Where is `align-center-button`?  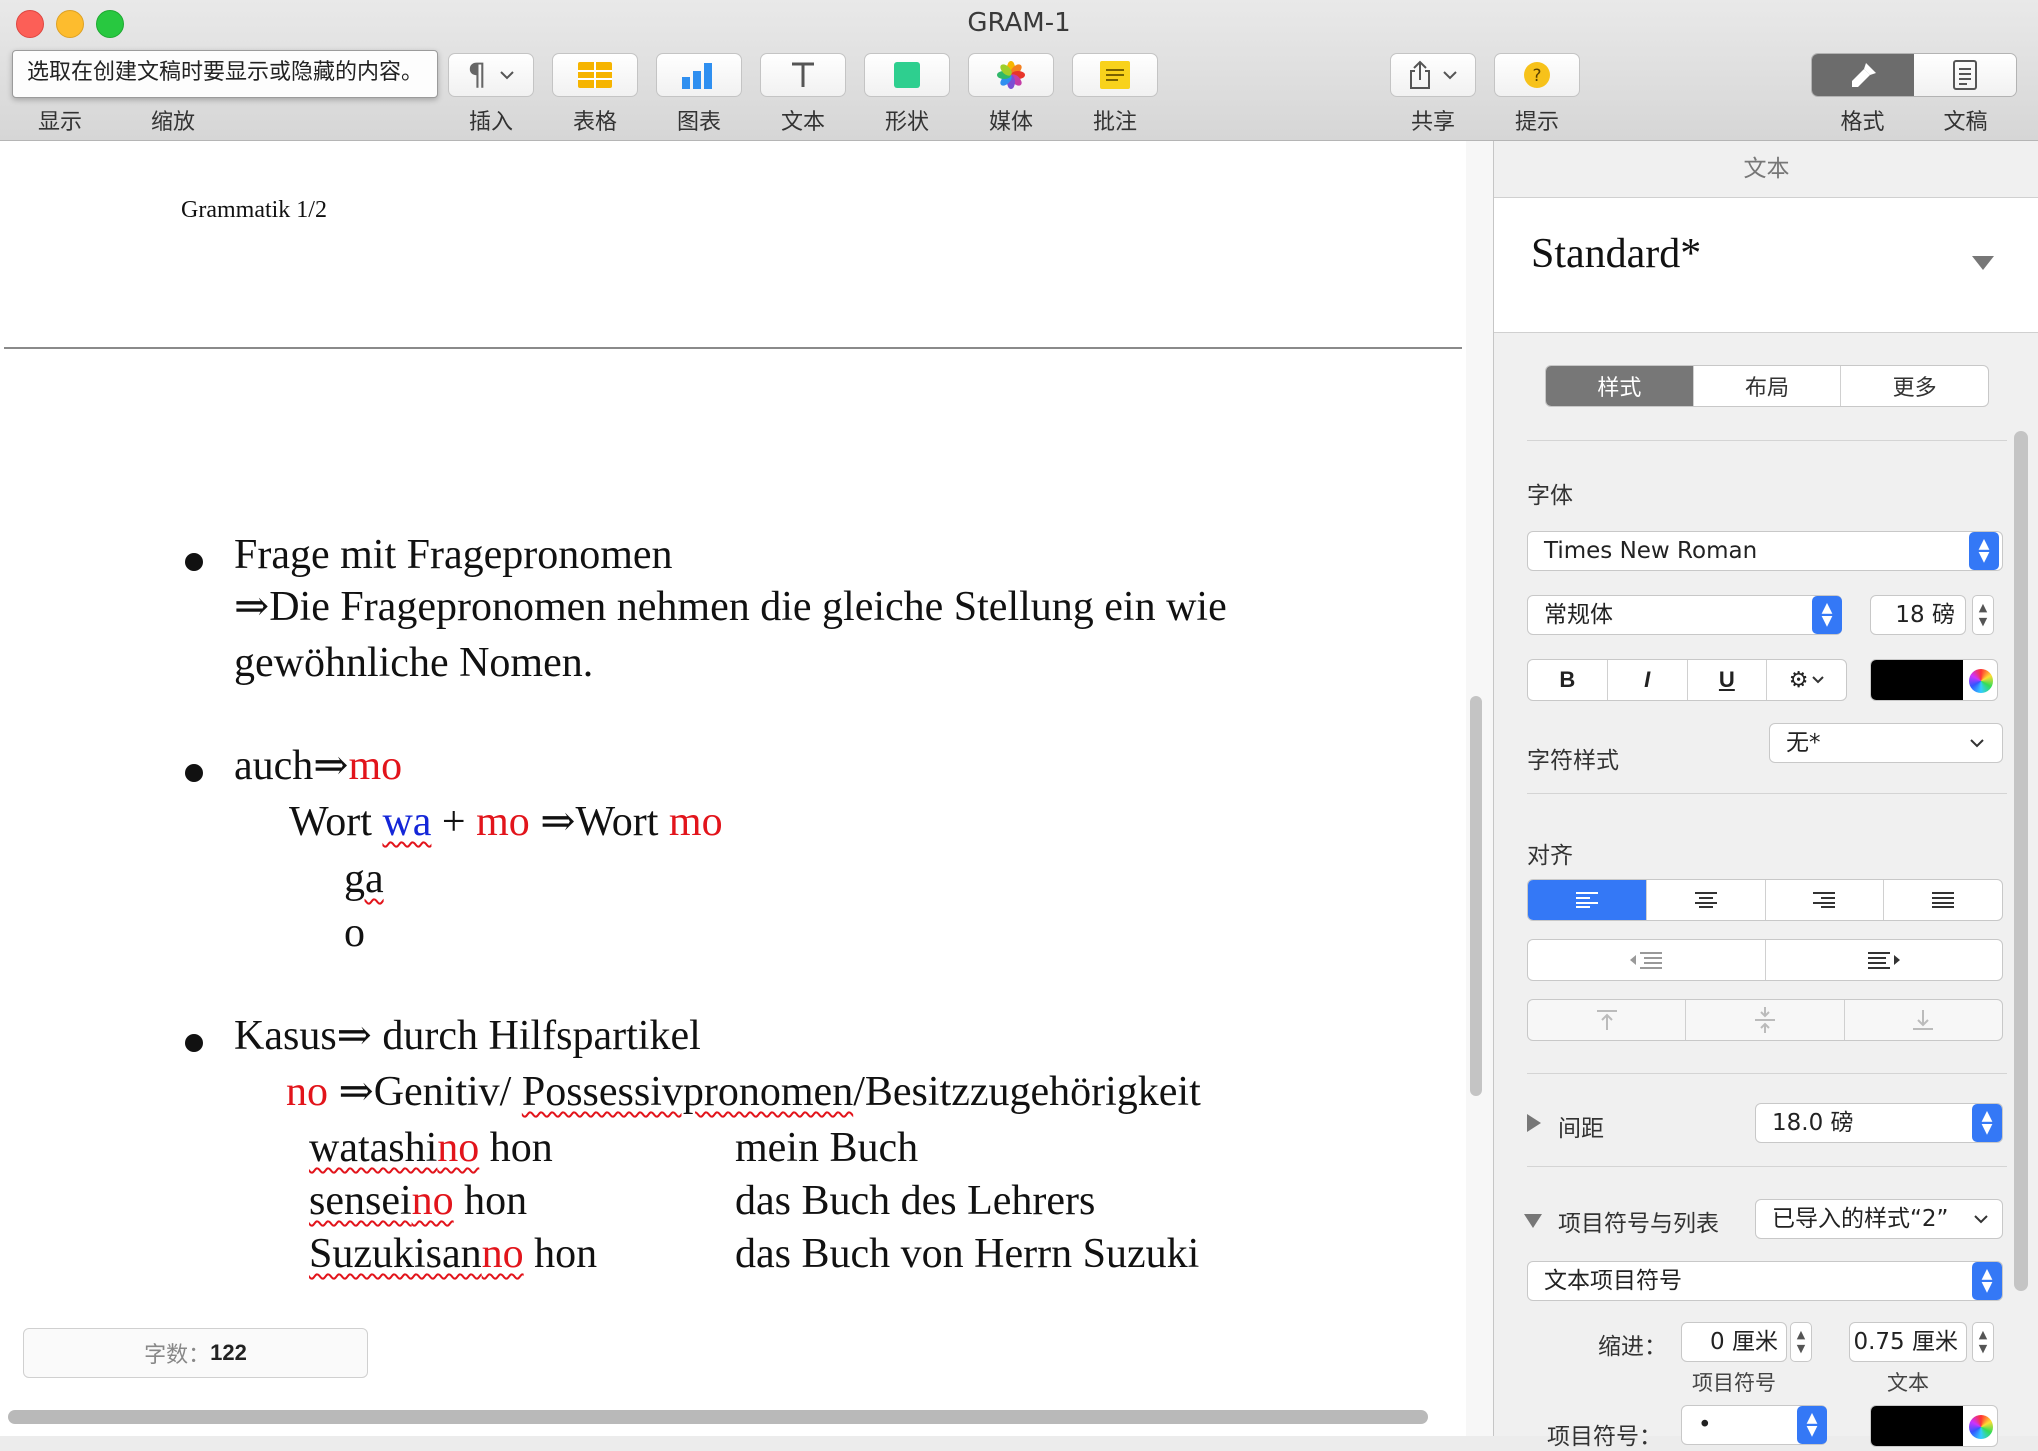
align-center-button is located at coordinates (1706, 900).